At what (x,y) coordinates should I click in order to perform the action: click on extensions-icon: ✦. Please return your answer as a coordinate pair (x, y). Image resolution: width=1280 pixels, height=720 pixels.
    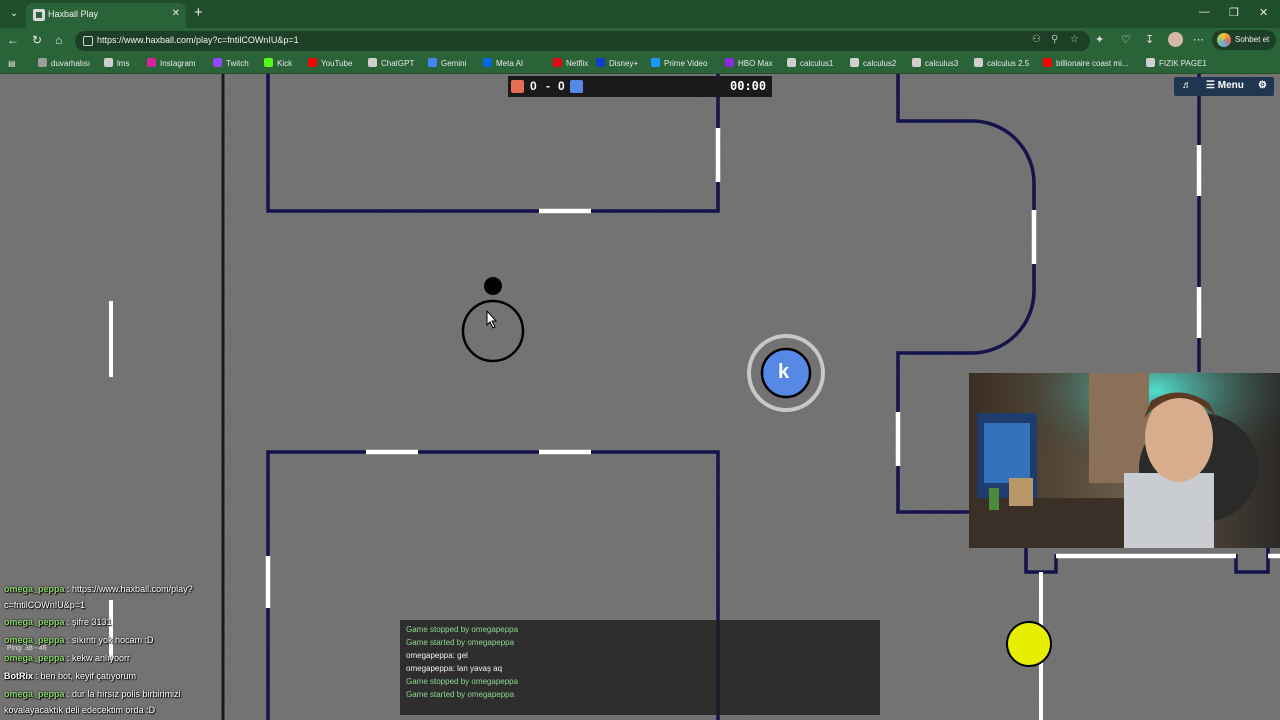
    Looking at the image, I should click on (1099, 39).